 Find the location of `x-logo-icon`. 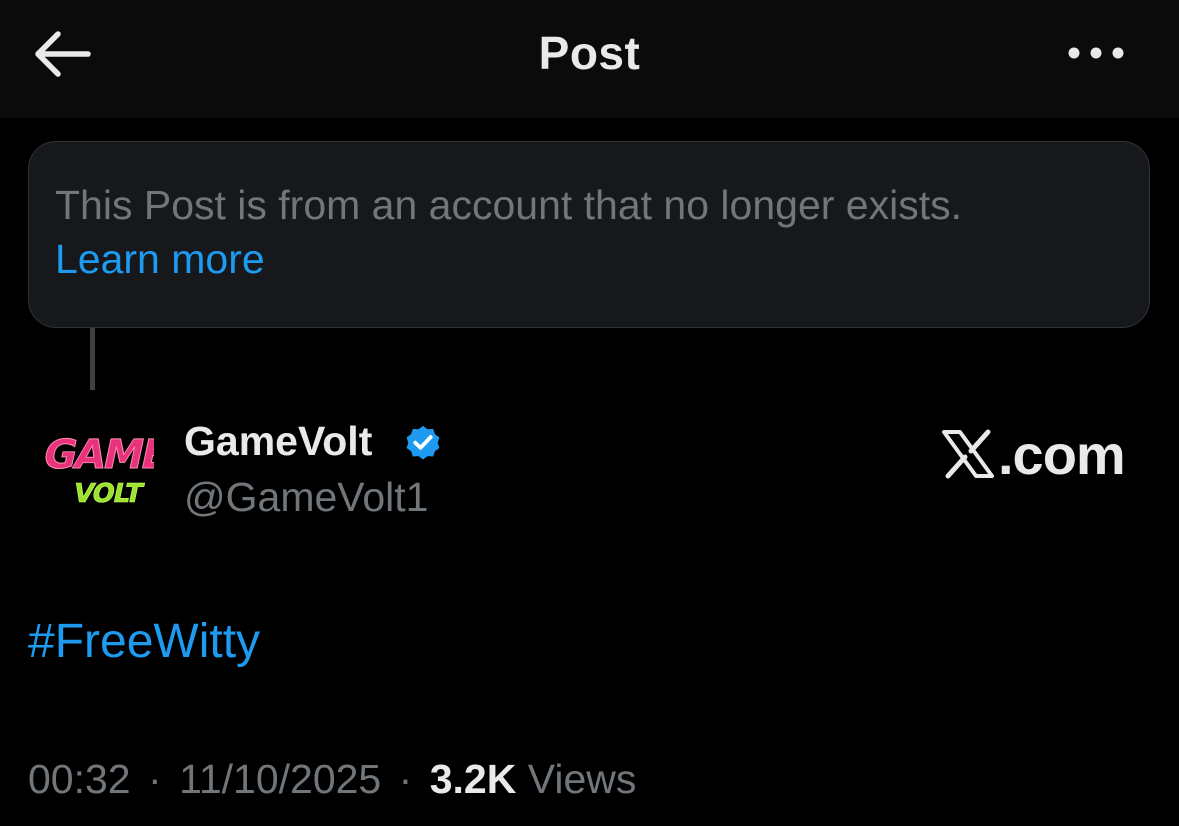

x-logo-icon is located at coordinates (968, 454).